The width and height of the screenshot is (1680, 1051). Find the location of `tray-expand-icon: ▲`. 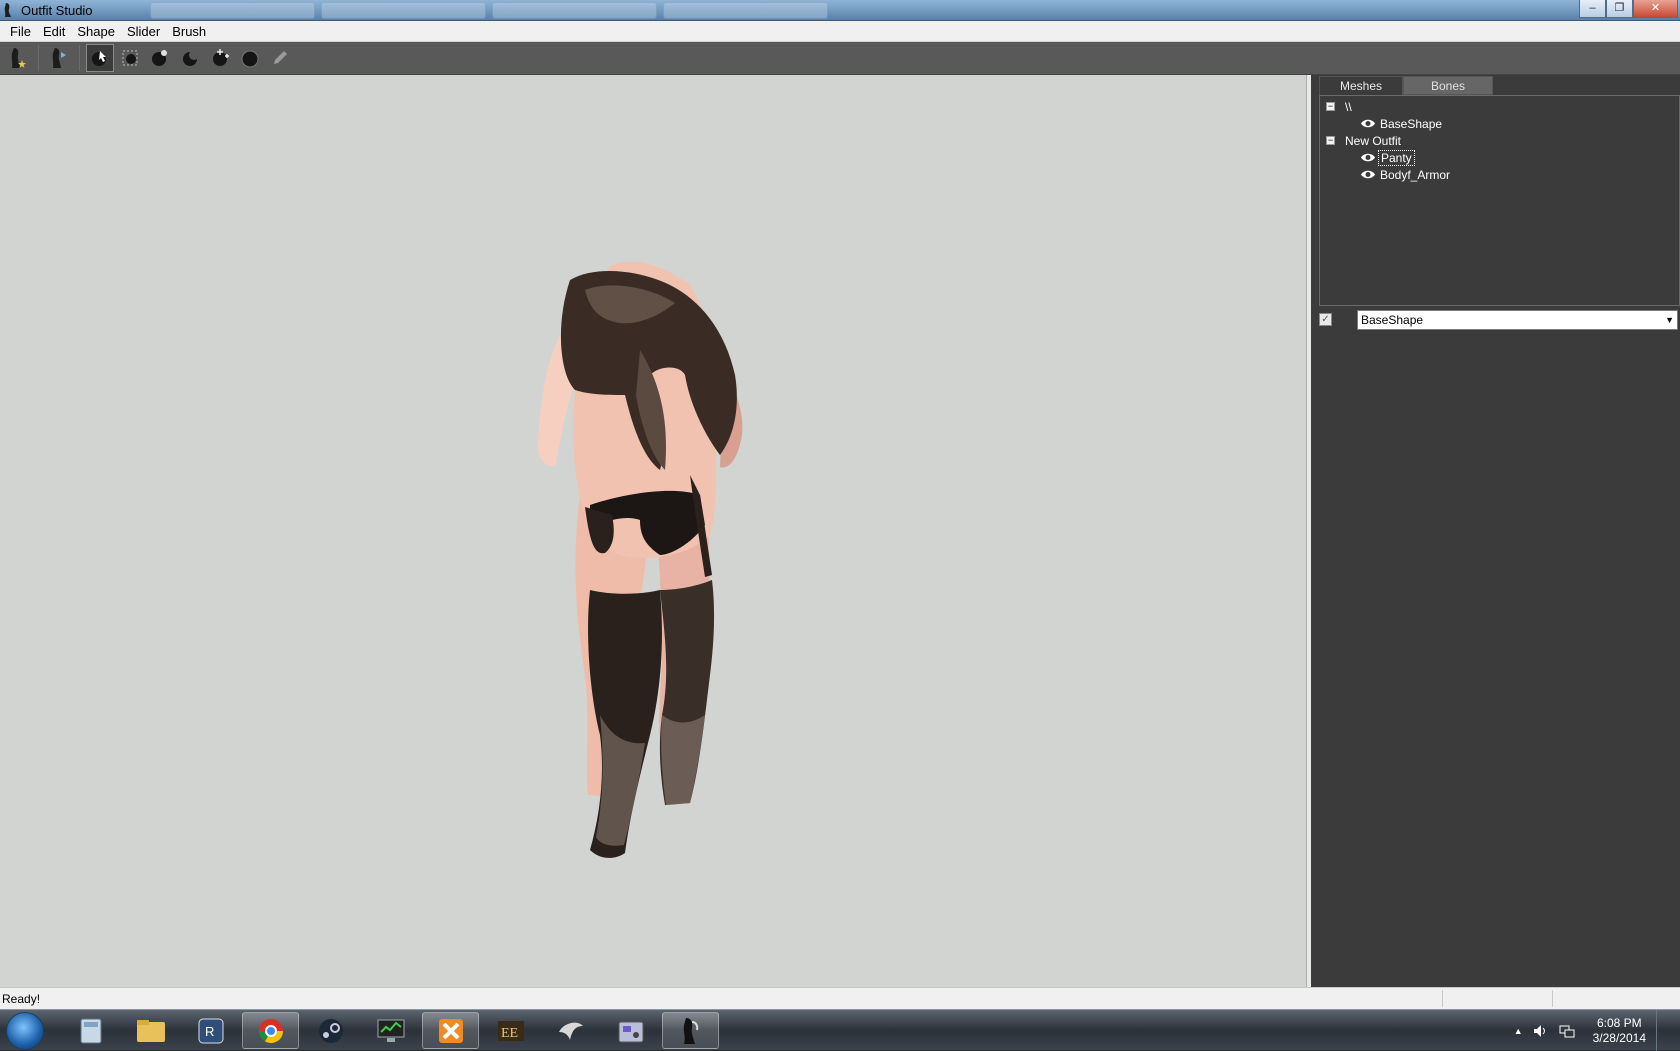

tray-expand-icon: ▲ is located at coordinates (1518, 1031).